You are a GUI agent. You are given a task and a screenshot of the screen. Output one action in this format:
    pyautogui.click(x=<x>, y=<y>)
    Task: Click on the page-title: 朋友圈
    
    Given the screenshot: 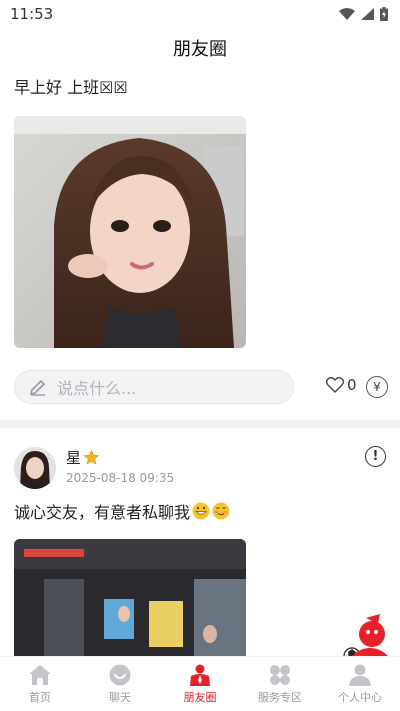 What is the action you would take?
    pyautogui.click(x=200, y=49)
    